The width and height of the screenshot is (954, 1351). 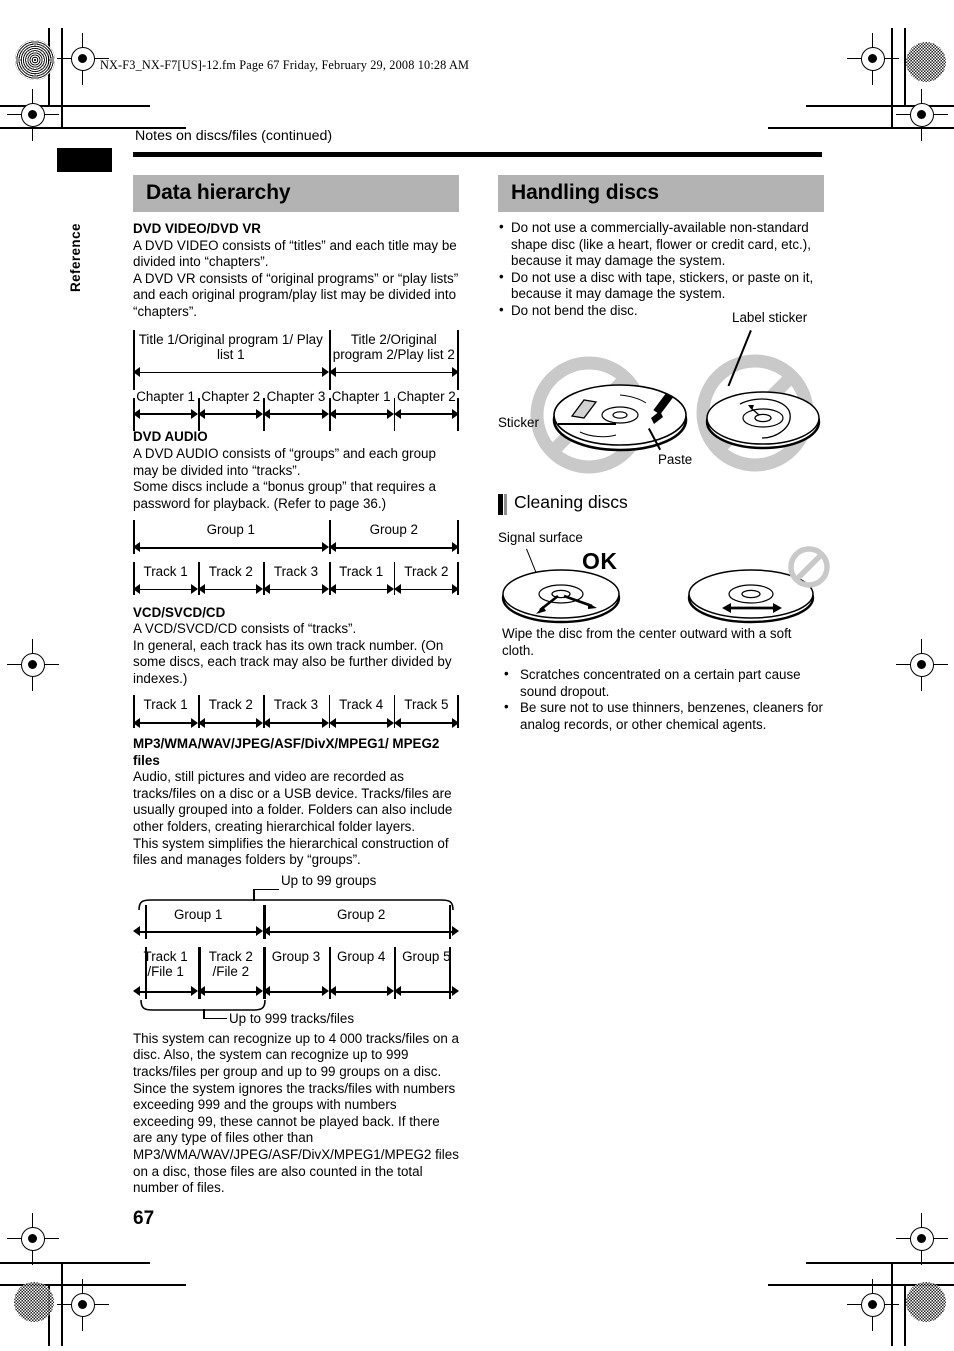 I want to click on registration-mark-bottom-left, so click(x=33, y=1239).